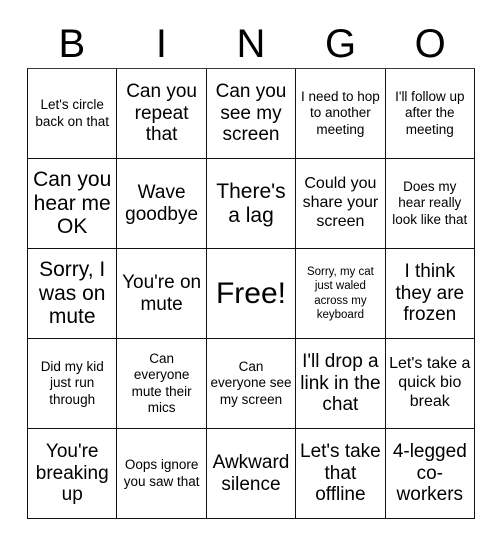  Describe the element at coordinates (161, 44) in the screenshot. I see `header-letter-i: I` at that location.